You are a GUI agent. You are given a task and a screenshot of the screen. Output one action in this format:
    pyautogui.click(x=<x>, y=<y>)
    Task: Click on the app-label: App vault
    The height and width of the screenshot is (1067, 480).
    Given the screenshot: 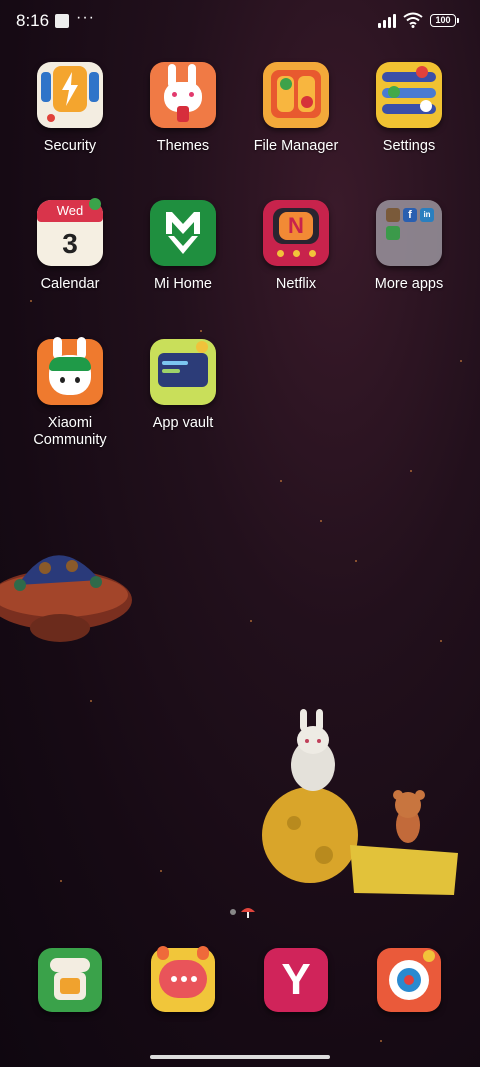 What is the action you would take?
    pyautogui.click(x=183, y=423)
    